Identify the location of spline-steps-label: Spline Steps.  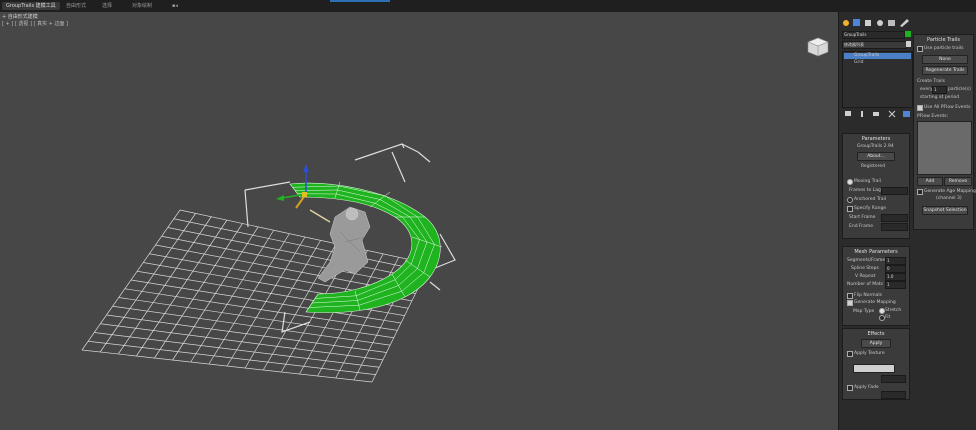
(865, 268).